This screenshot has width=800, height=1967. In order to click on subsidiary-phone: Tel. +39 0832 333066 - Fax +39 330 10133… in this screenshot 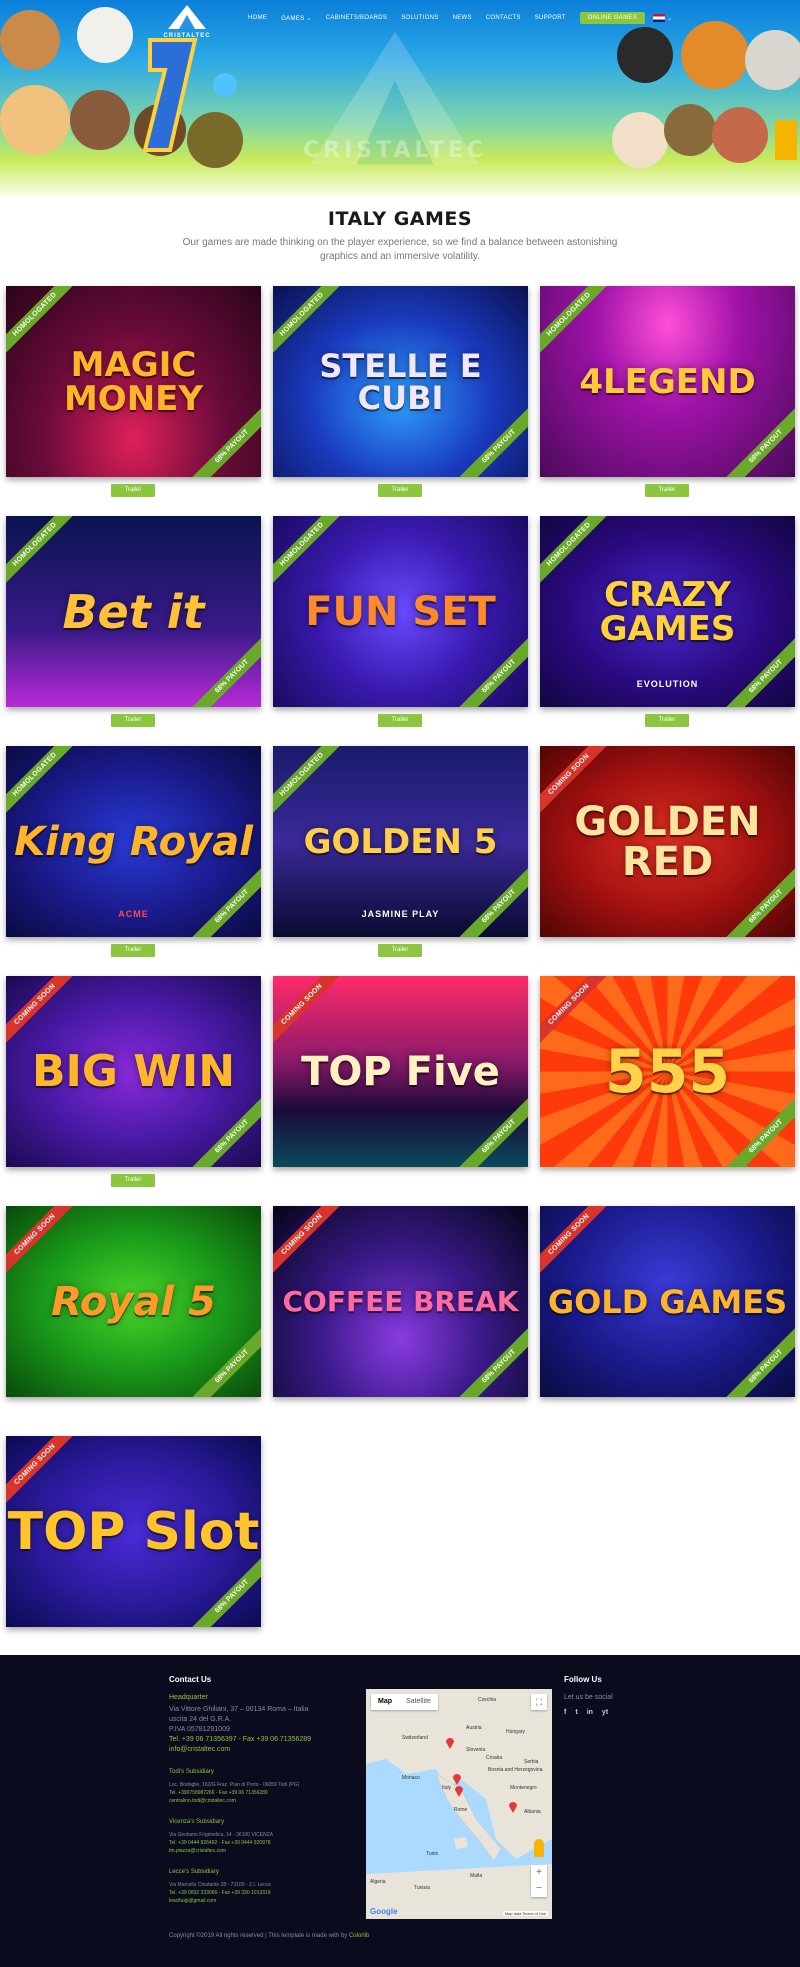, I will do `click(264, 1893)`.